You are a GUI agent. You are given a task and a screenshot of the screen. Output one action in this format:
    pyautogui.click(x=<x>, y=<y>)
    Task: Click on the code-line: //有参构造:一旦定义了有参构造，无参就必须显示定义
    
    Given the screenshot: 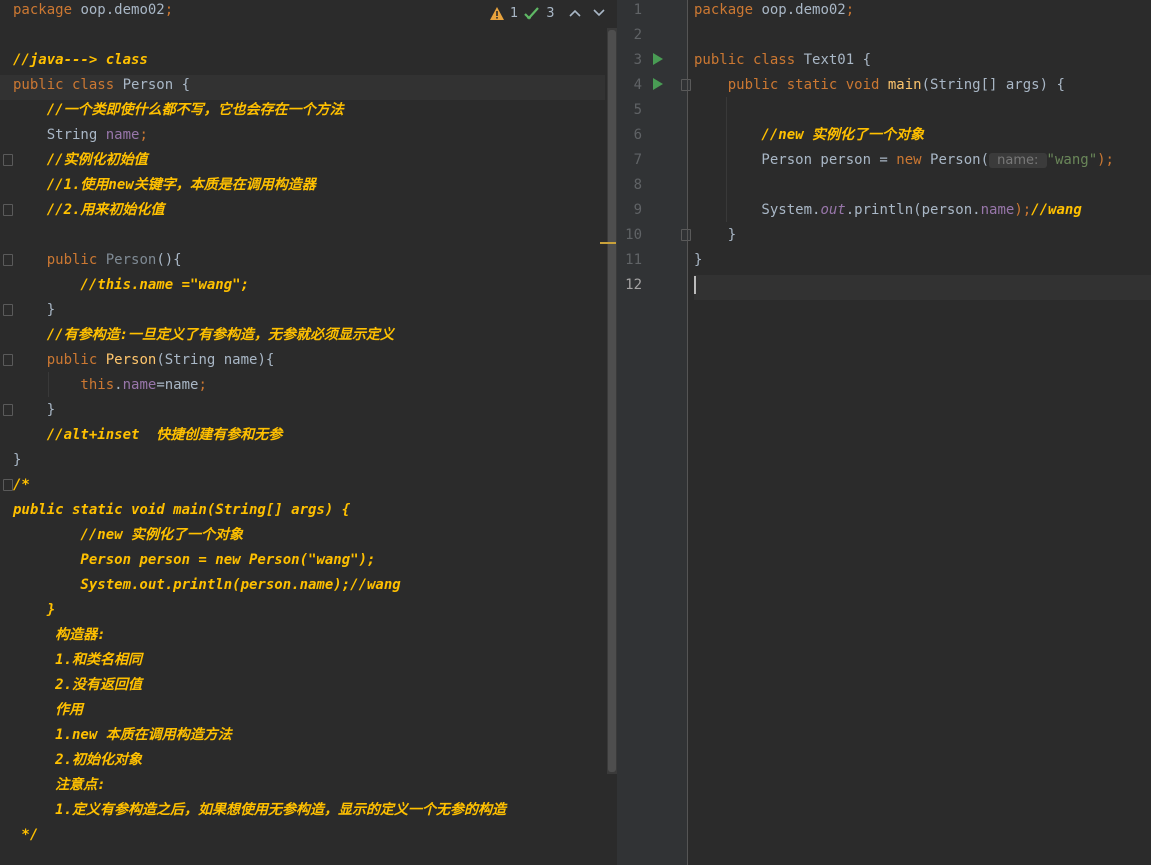 What is the action you would take?
    pyautogui.click(x=309, y=337)
    